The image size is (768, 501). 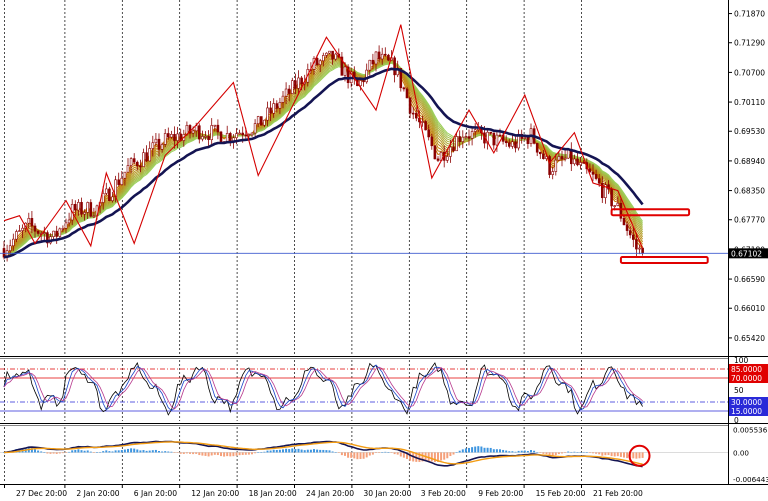 I want to click on price-tick-label: 0.65420, so click(x=749, y=338).